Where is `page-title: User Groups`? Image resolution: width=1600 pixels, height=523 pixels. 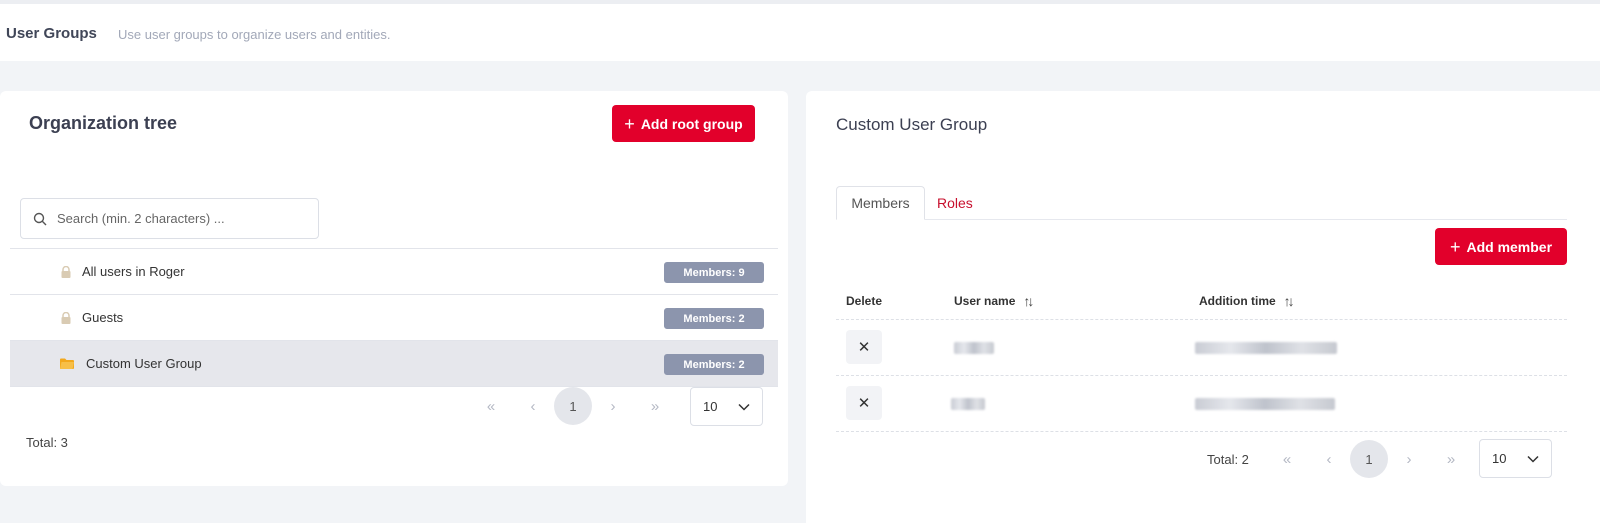 page-title: User Groups is located at coordinates (51, 33).